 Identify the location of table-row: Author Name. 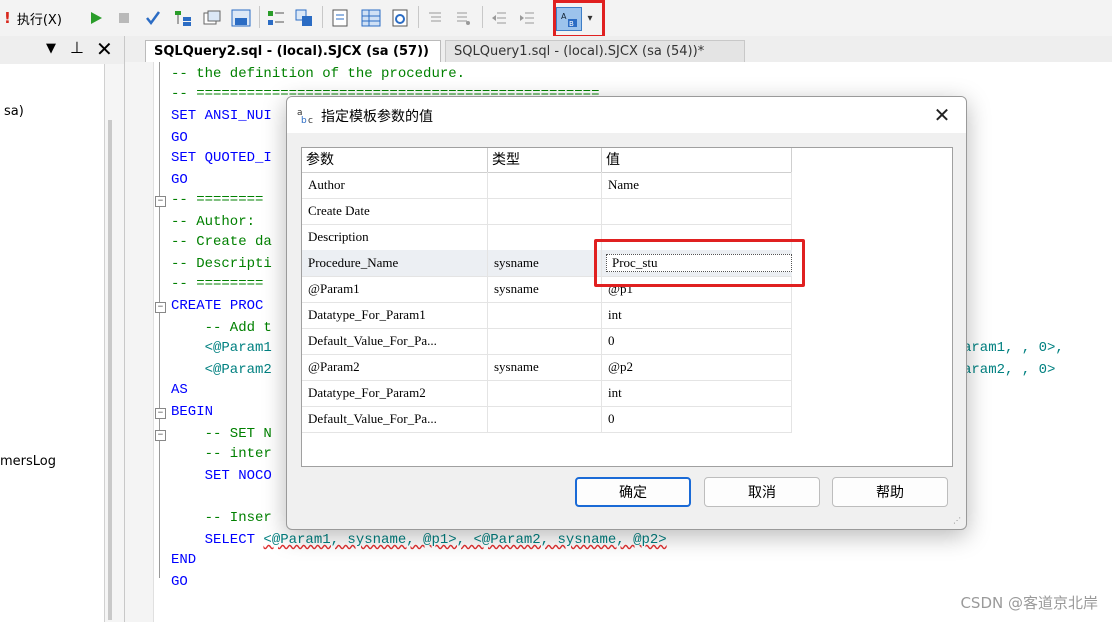
(547, 185).